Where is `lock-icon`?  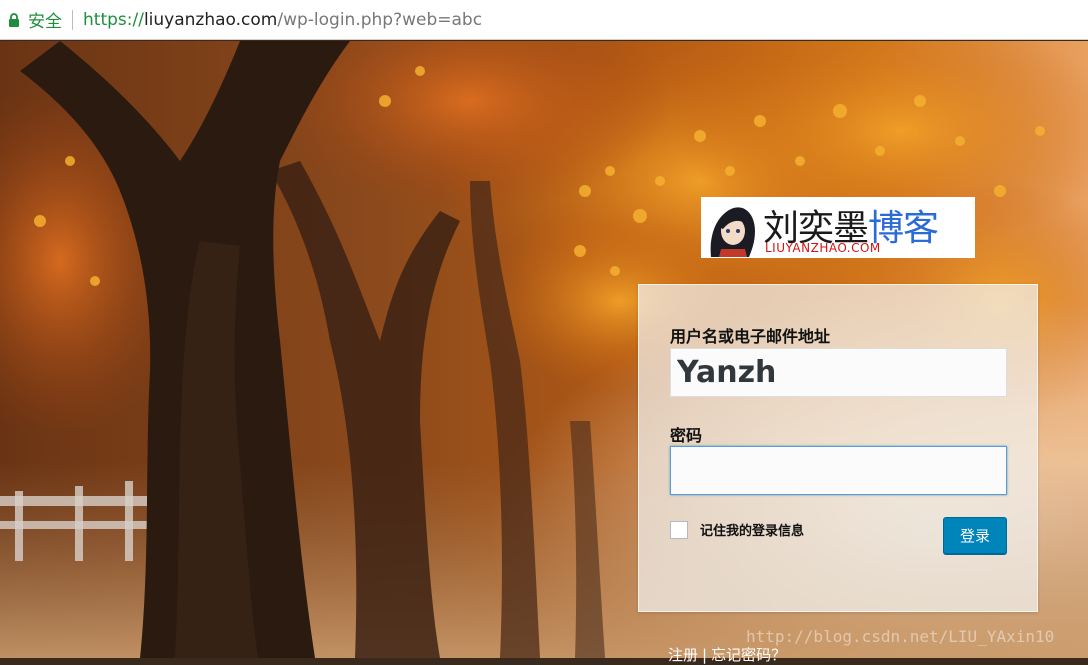 lock-icon is located at coordinates (14, 19).